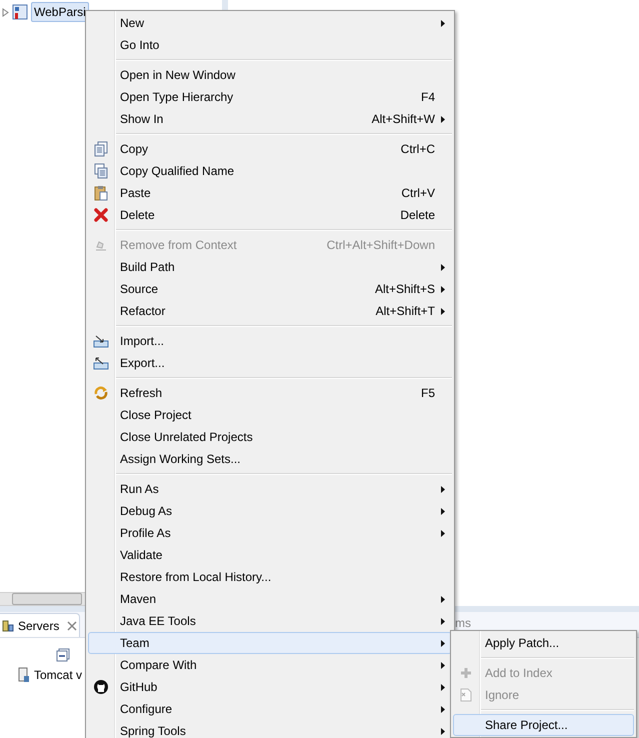 This screenshot has width=639, height=738. Describe the element at coordinates (270, 215) in the screenshot. I see `menu-item: Delete Delete` at that location.